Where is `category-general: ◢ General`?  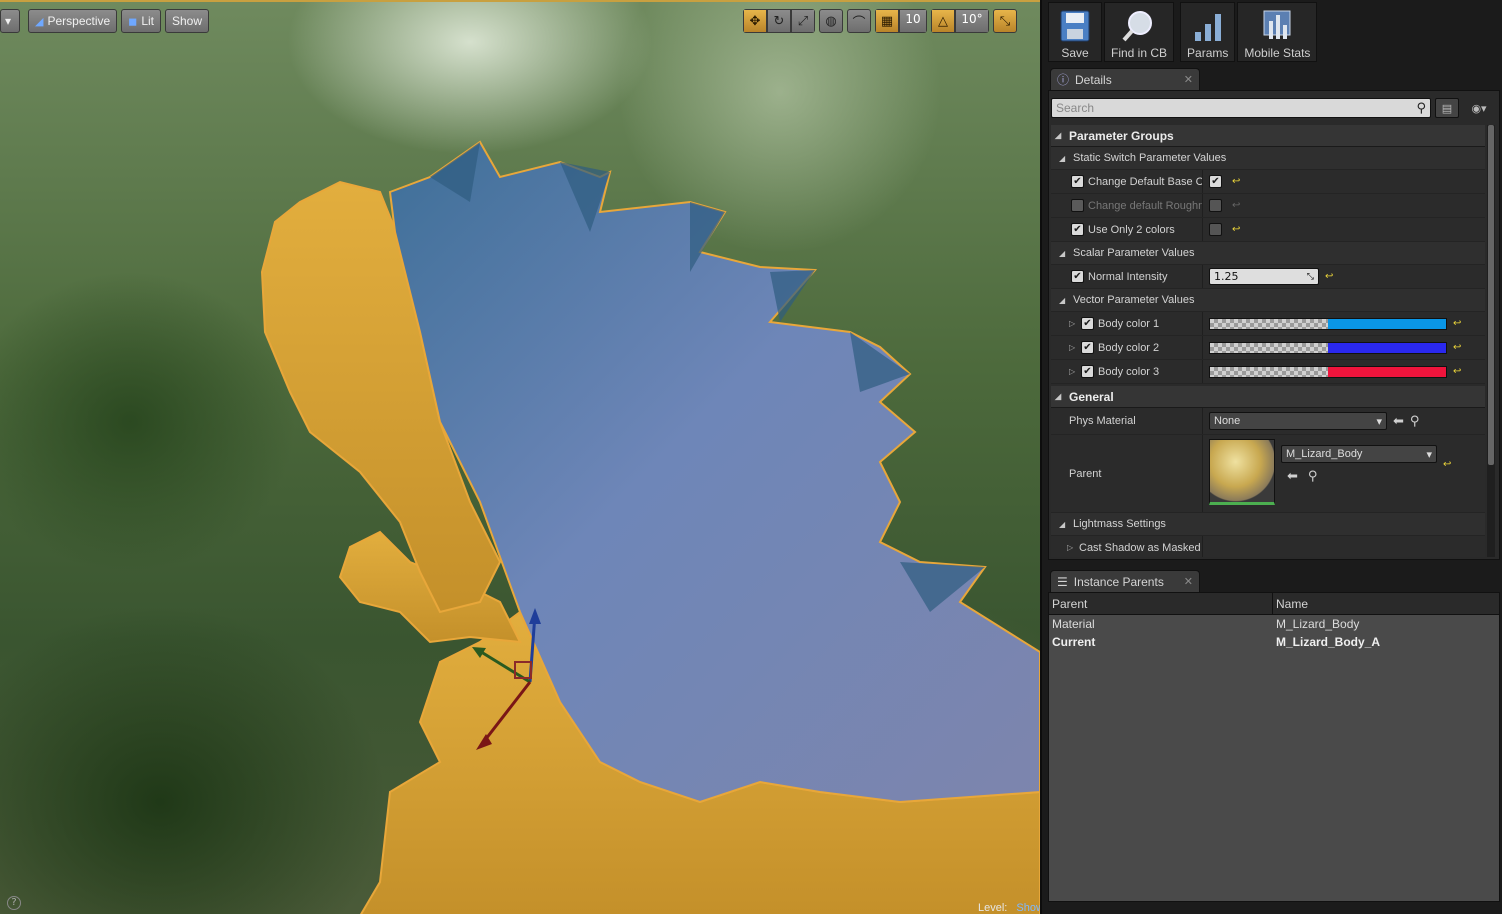 category-general: ◢ General is located at coordinates (1268, 397).